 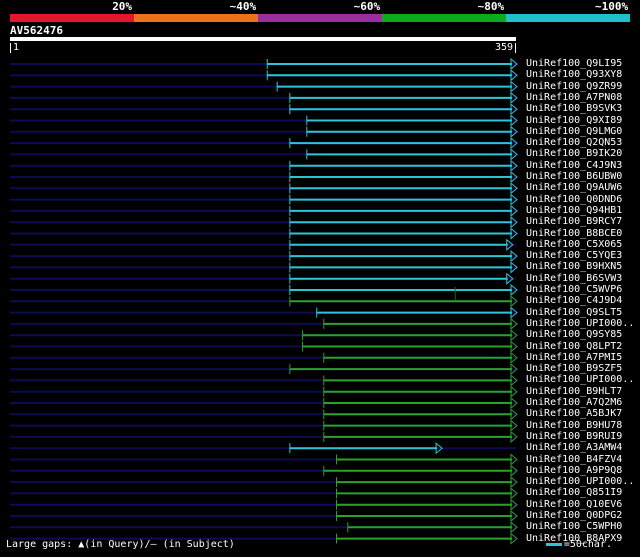 I want to click on gap-legend: Large gaps: ▲(in Query)/– (in Subject), so click(x=120, y=544).